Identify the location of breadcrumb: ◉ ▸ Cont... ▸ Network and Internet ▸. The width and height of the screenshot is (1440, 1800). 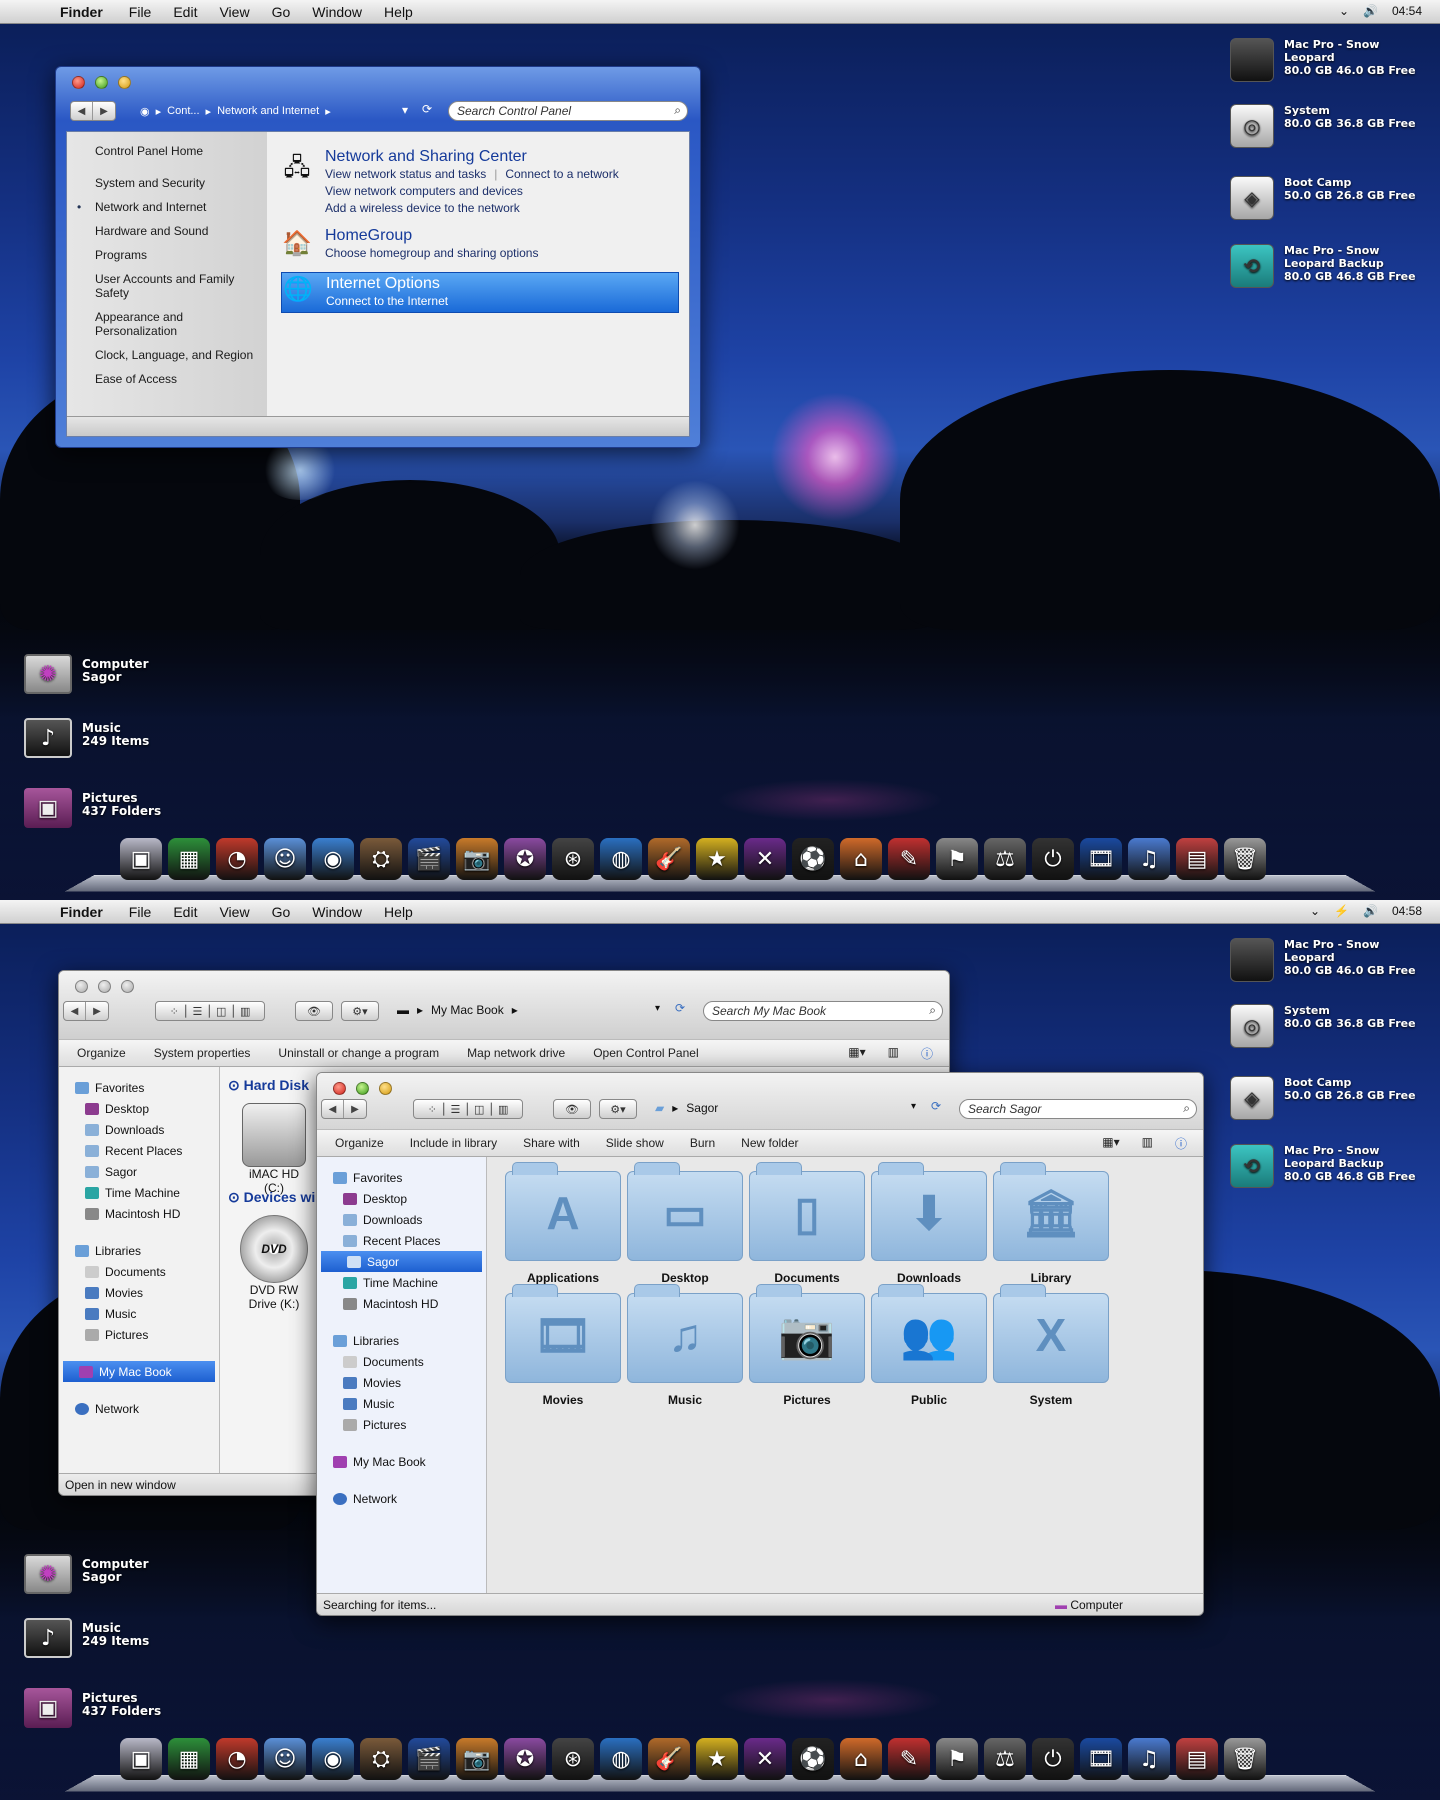
(290, 111).